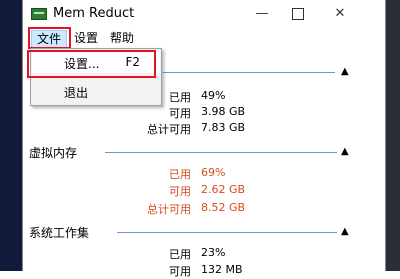 The height and width of the screenshot is (279, 400). What do you see at coordinates (86, 38) in the screenshot?
I see `menu-settings: 设置` at bounding box center [86, 38].